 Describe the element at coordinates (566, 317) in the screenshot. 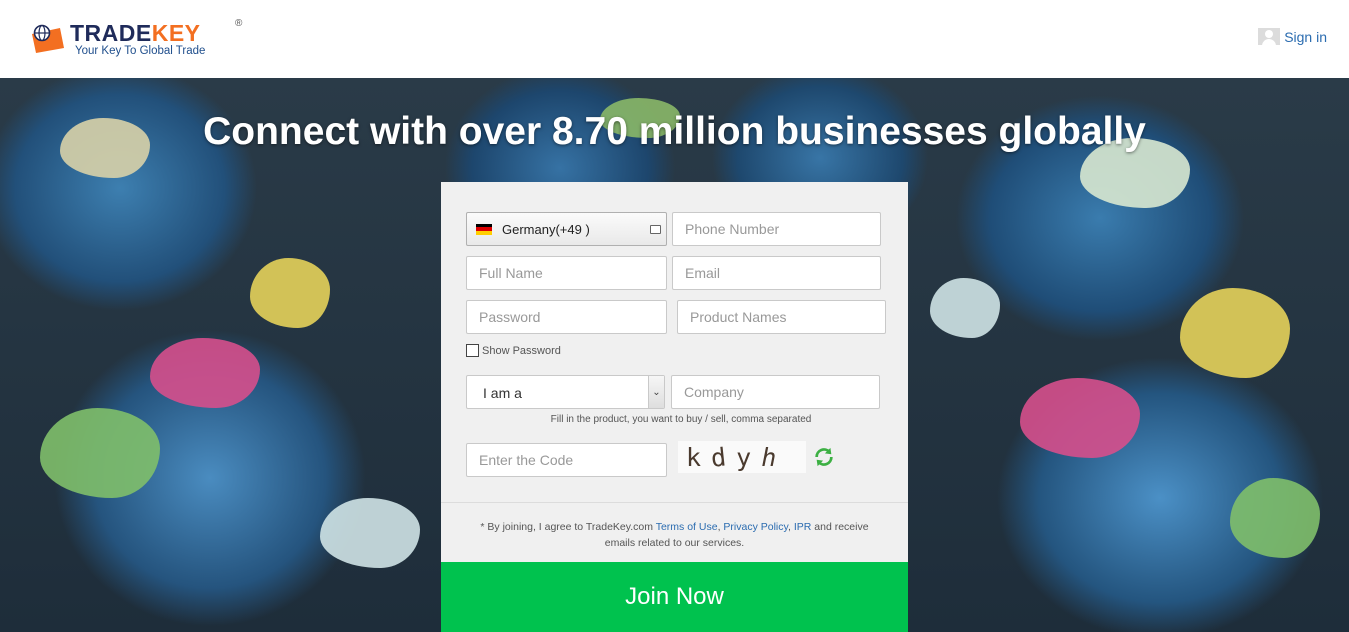

I see `password-input` at that location.